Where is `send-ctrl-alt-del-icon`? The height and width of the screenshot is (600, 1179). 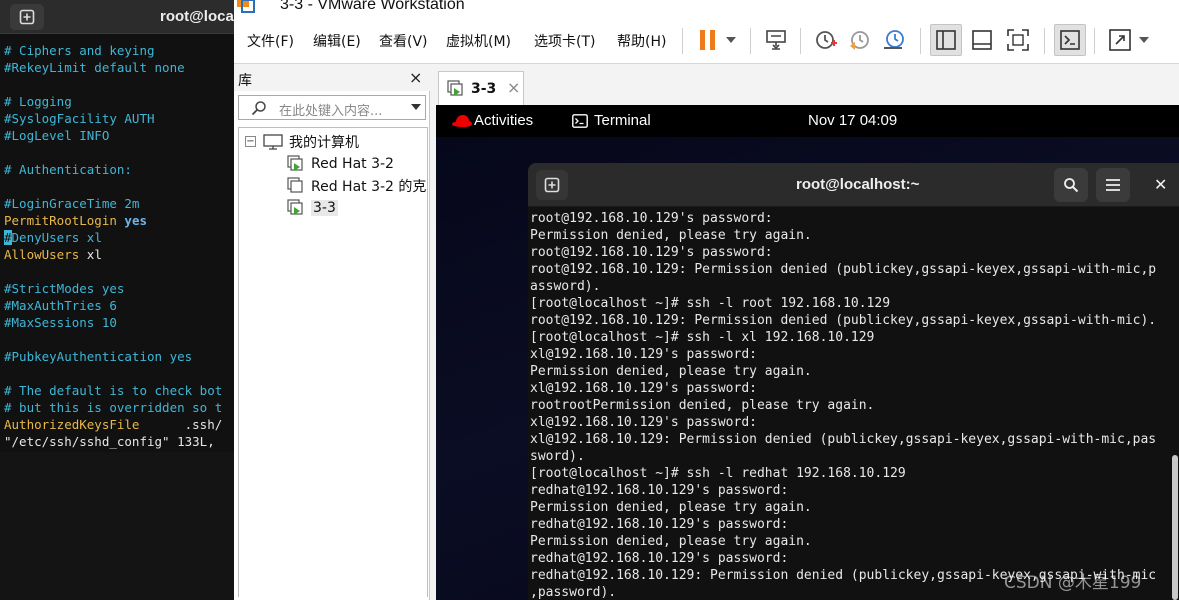
send-ctrl-alt-del-icon is located at coordinates (776, 40).